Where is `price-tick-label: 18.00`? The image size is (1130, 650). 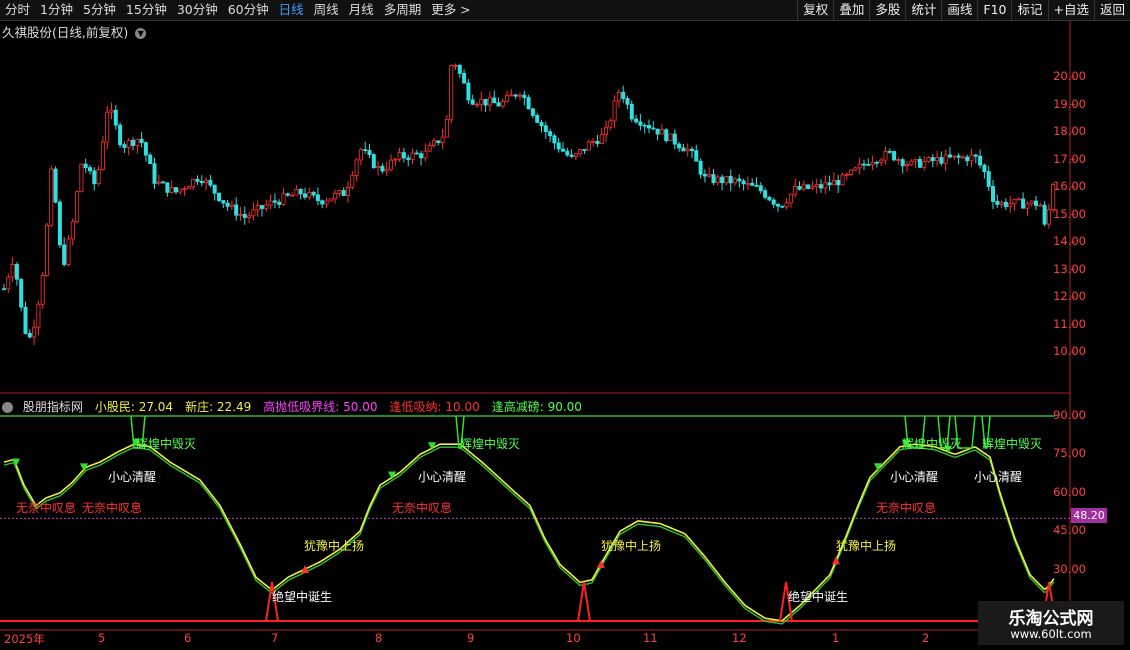 price-tick-label: 18.00 is located at coordinates (1069, 131).